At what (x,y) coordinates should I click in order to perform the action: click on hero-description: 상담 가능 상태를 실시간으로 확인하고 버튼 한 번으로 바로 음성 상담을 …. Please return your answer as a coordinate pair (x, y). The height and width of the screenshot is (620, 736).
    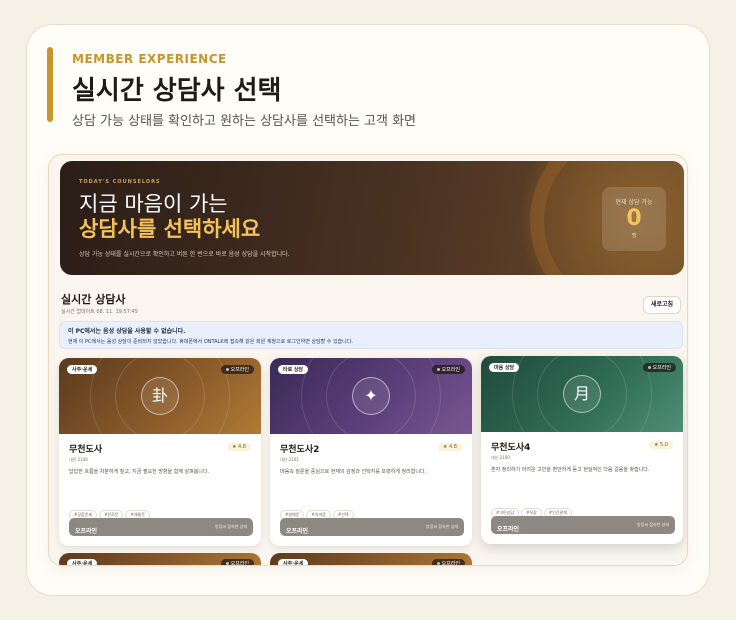
    Looking at the image, I should click on (184, 254).